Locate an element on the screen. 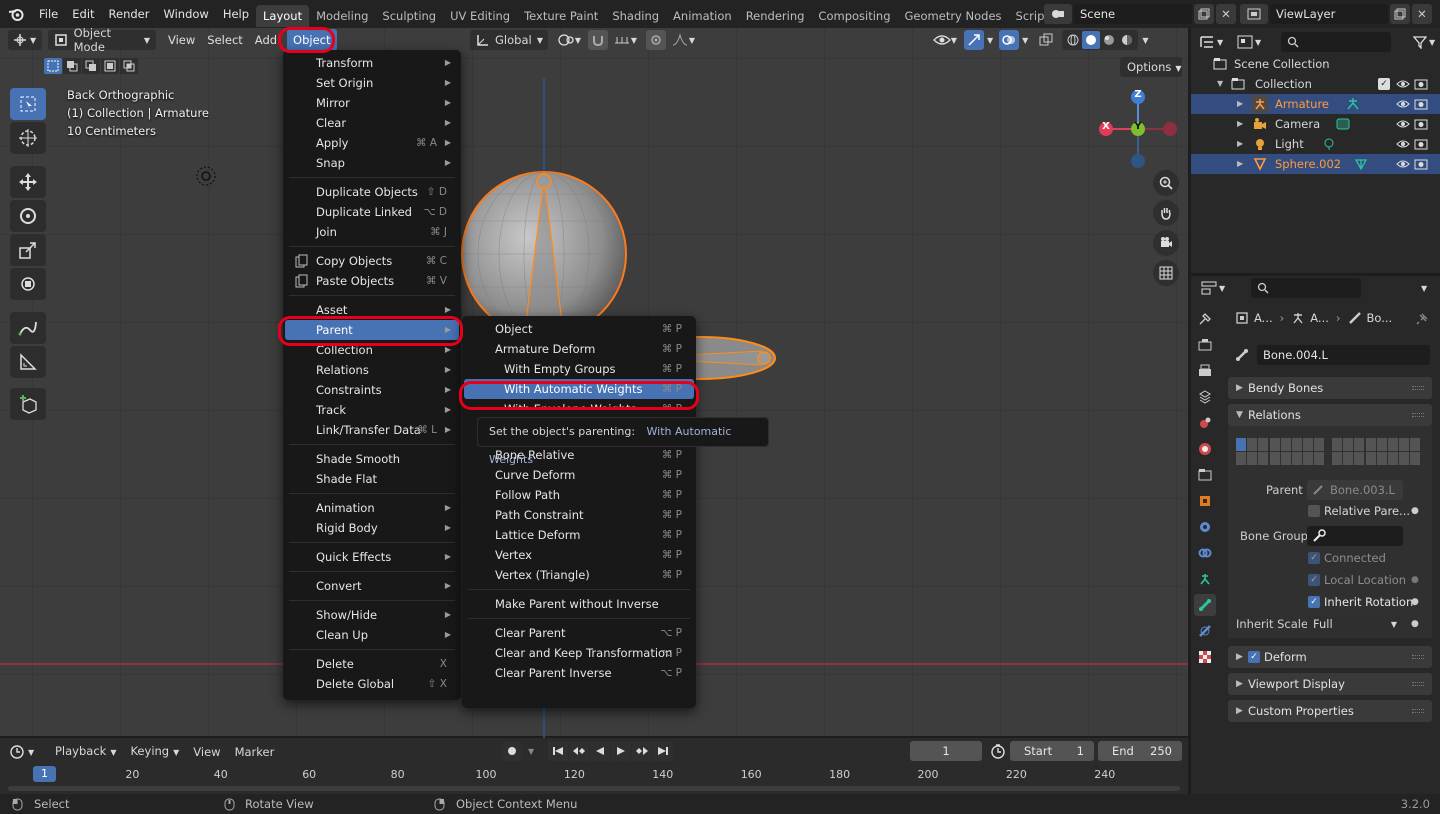 The height and width of the screenshot is (814, 1440). viewport-display-panel: ▶ Viewport Display is located at coordinates (1330, 684).